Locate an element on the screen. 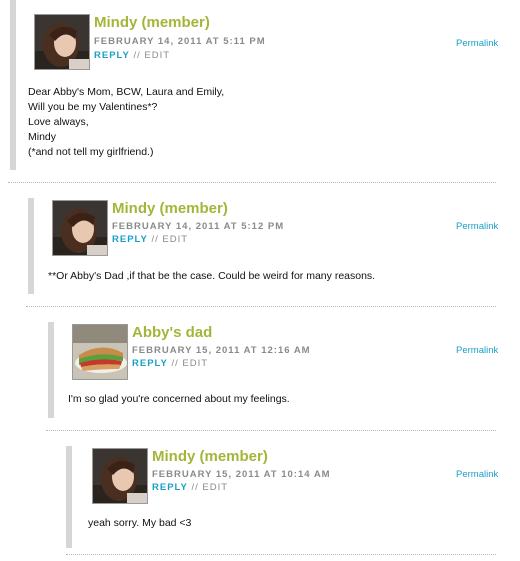 This screenshot has height=561, width=520. comment-date: FEBRUARY 14, 2011 AT 5:11 PM is located at coordinates (180, 41).